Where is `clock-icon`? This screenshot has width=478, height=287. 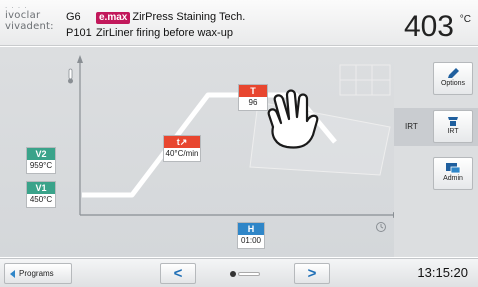 clock-icon is located at coordinates (381, 227).